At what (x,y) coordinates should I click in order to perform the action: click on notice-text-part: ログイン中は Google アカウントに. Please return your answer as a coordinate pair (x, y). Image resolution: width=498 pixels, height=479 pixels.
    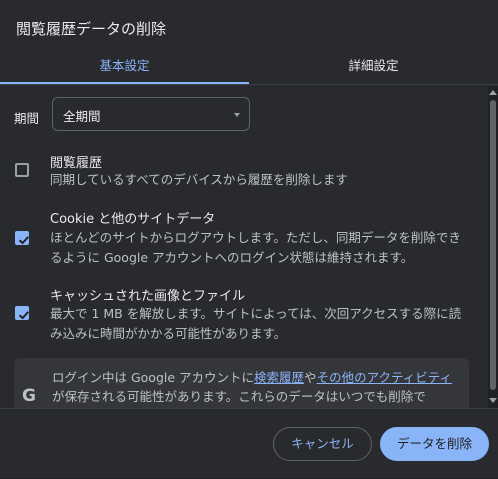
    Looking at the image, I should click on (153, 377).